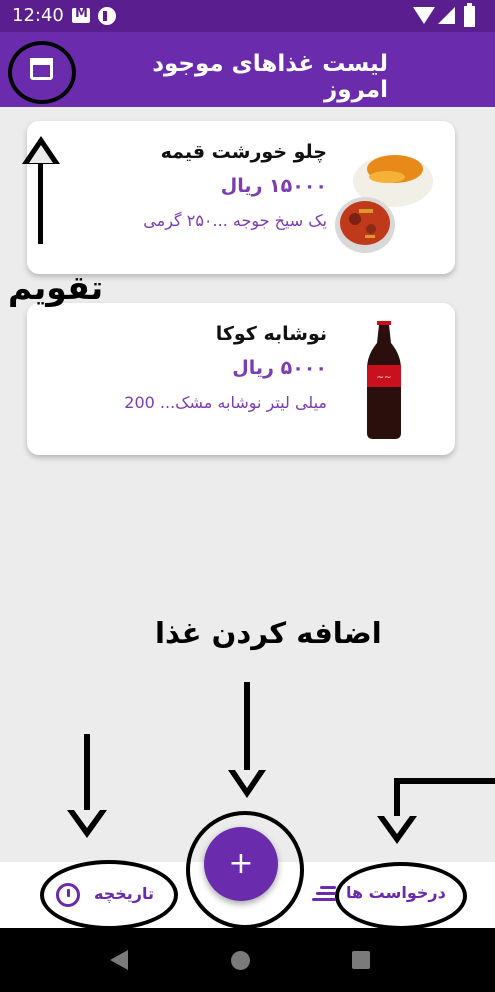 This screenshot has height=992, width=495. Describe the element at coordinates (446, 15) in the screenshot. I see `signal-icon` at that location.